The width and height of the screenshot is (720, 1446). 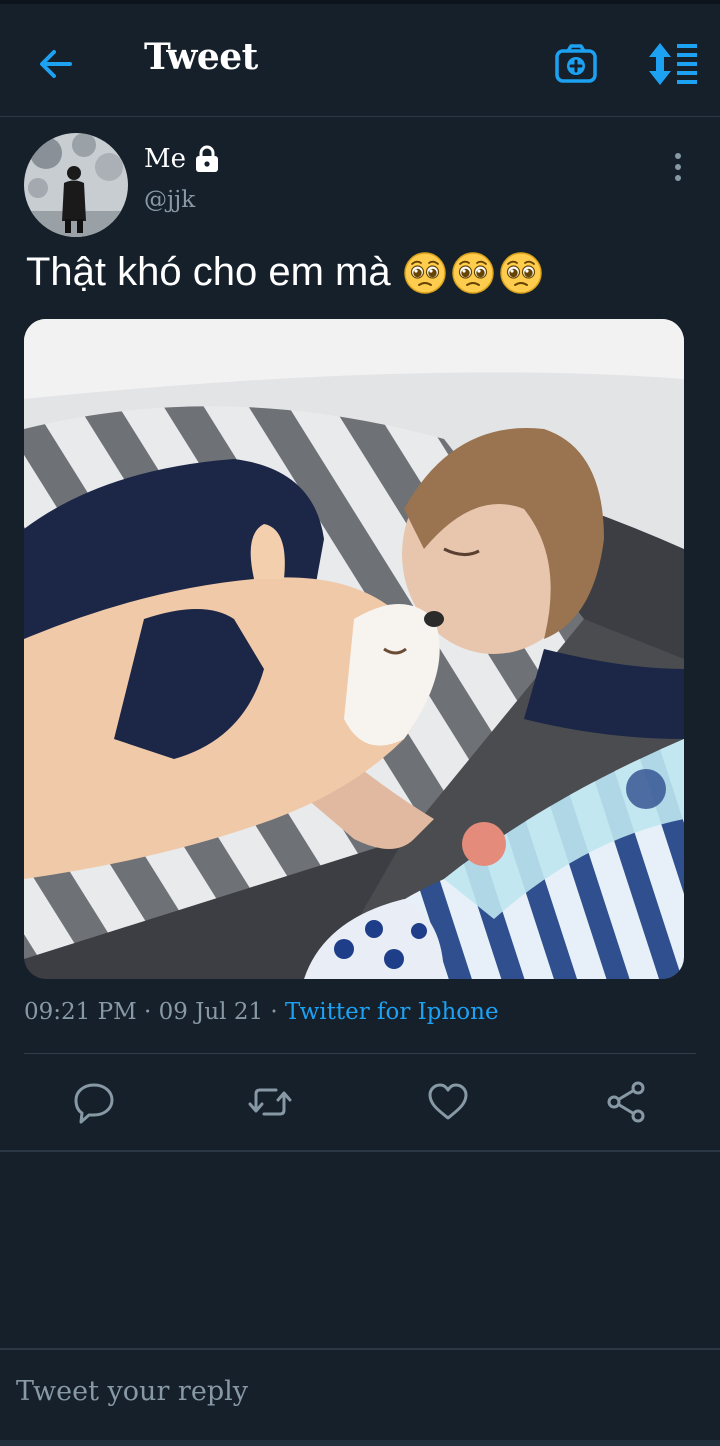 I want to click on reply-button, so click(x=94, y=1102).